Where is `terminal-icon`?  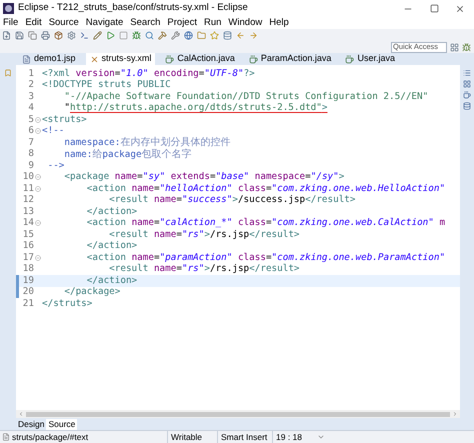 terminal-icon is located at coordinates (84, 35).